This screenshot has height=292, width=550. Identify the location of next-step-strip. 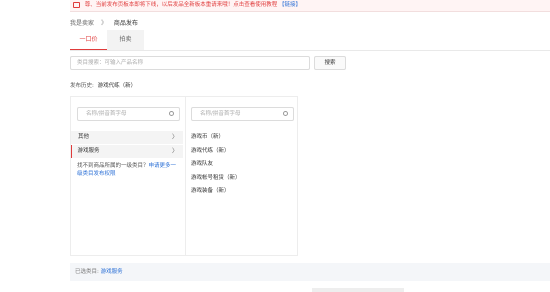
(358, 290).